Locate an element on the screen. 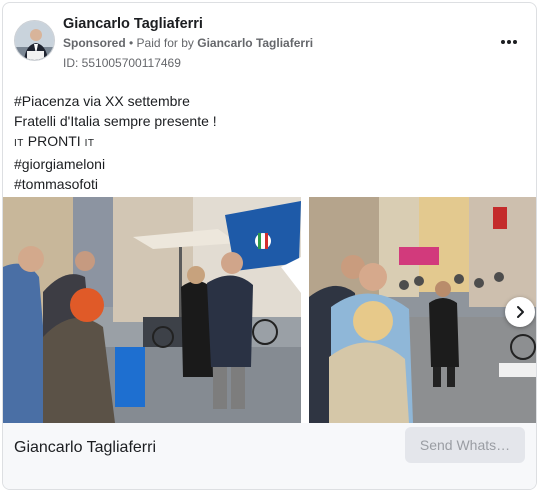 The height and width of the screenshot is (494, 539). paid-for-name: Giancarlo Tagliaferri is located at coordinates (255, 43).